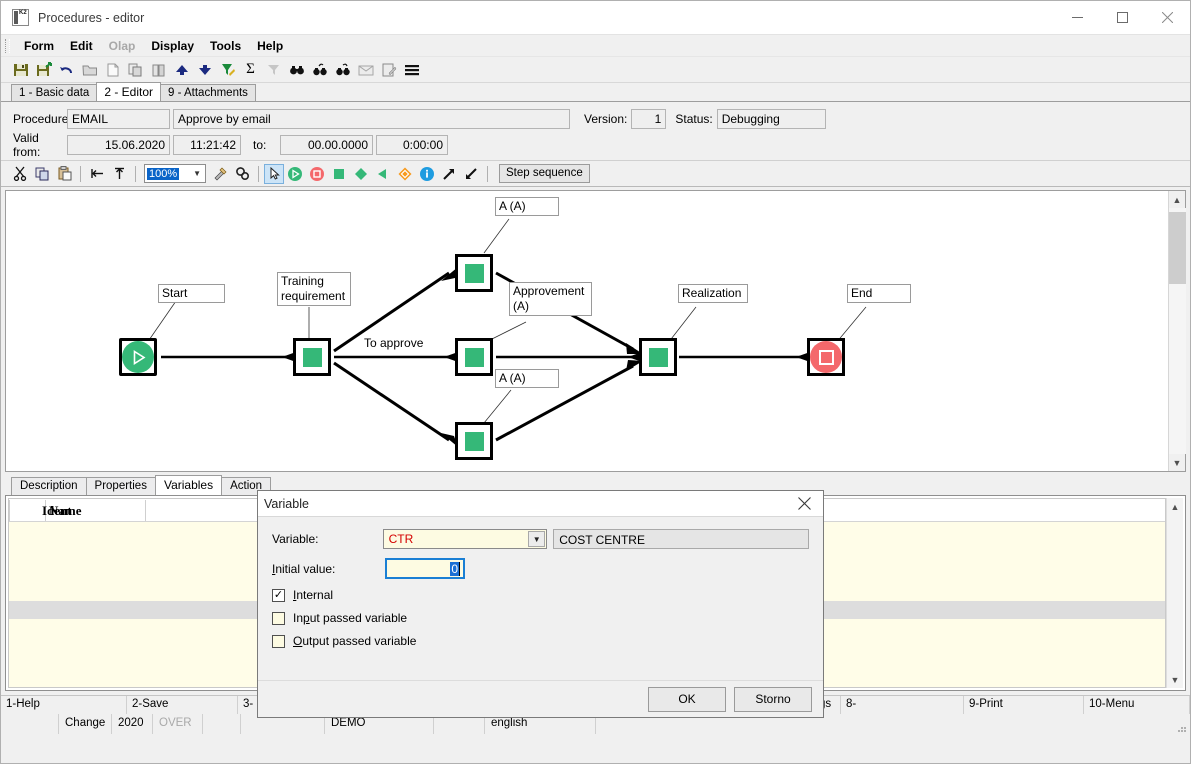 The image size is (1191, 764). What do you see at coordinates (64, 174) in the screenshot?
I see `paste-icon` at bounding box center [64, 174].